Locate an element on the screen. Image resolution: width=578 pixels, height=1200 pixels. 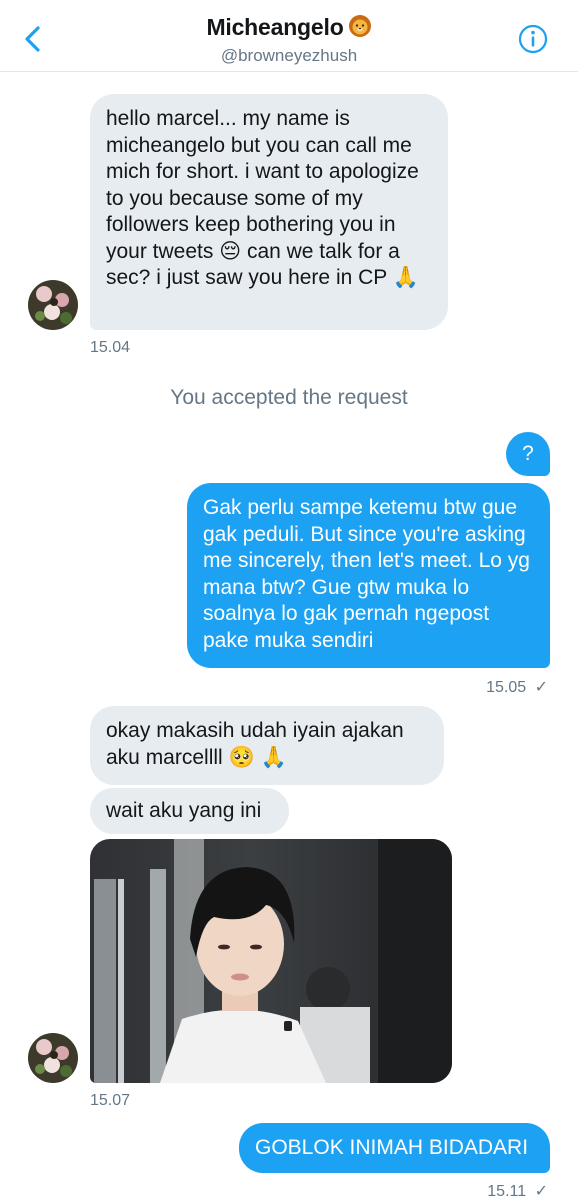
message-text: GOBLOK INIMAH BIDADARI is located at coordinates (392, 1147).